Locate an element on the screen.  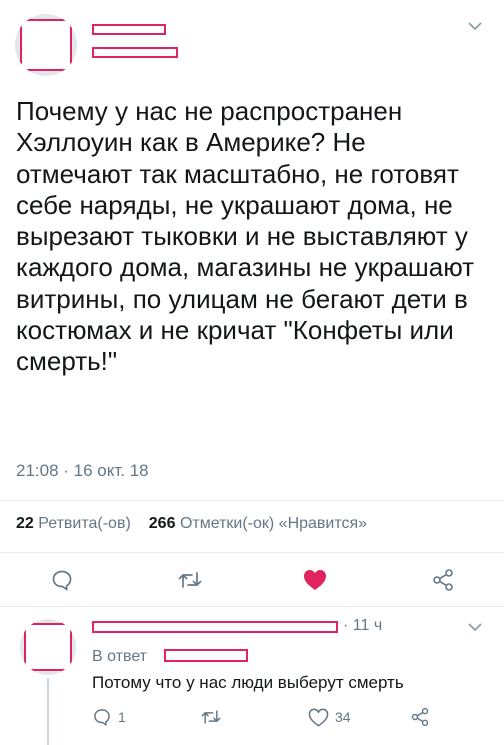
reply-author-name-redacted is located at coordinates (215, 627).